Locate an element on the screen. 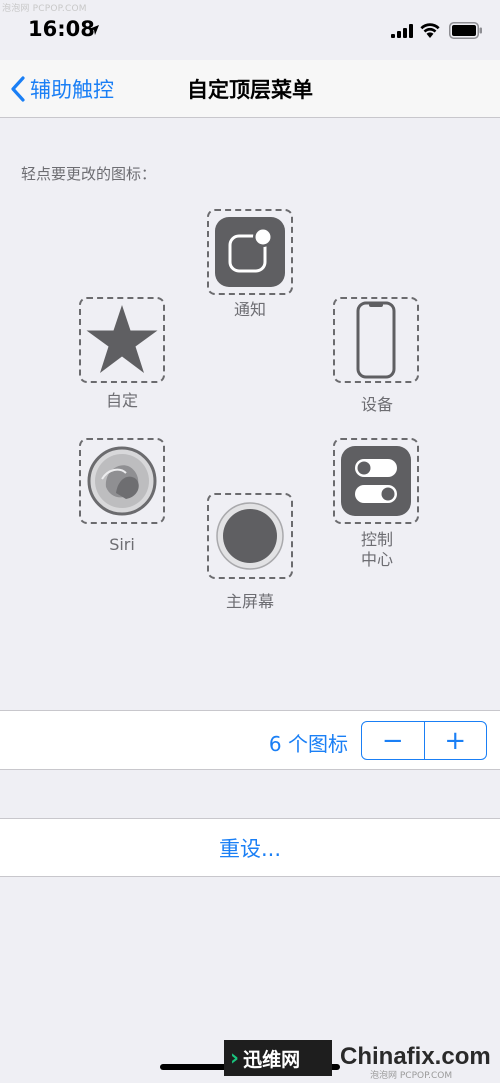  cellular-signal-icon is located at coordinates (402, 31).